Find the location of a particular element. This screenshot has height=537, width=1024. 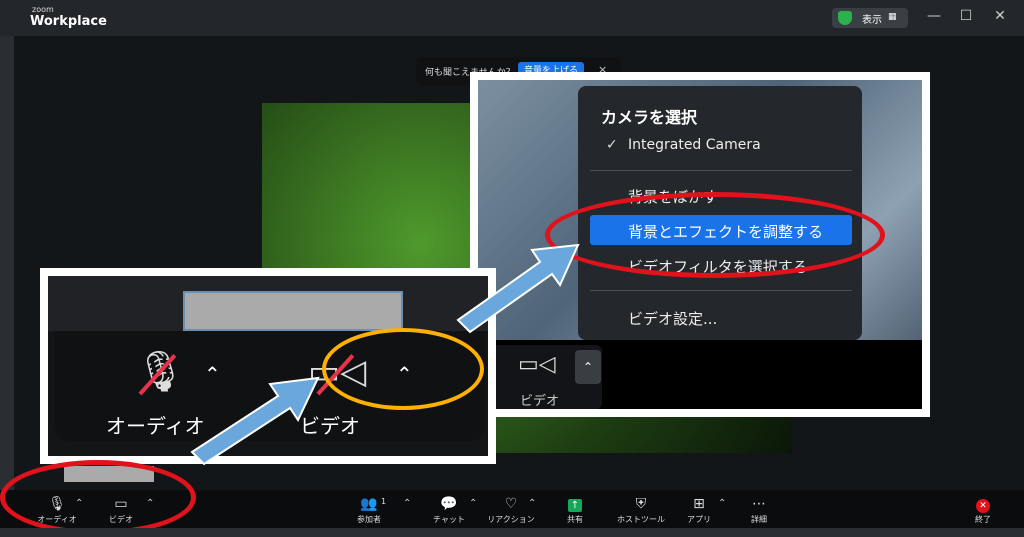

more-icon: ⋯ is located at coordinates (759, 504).